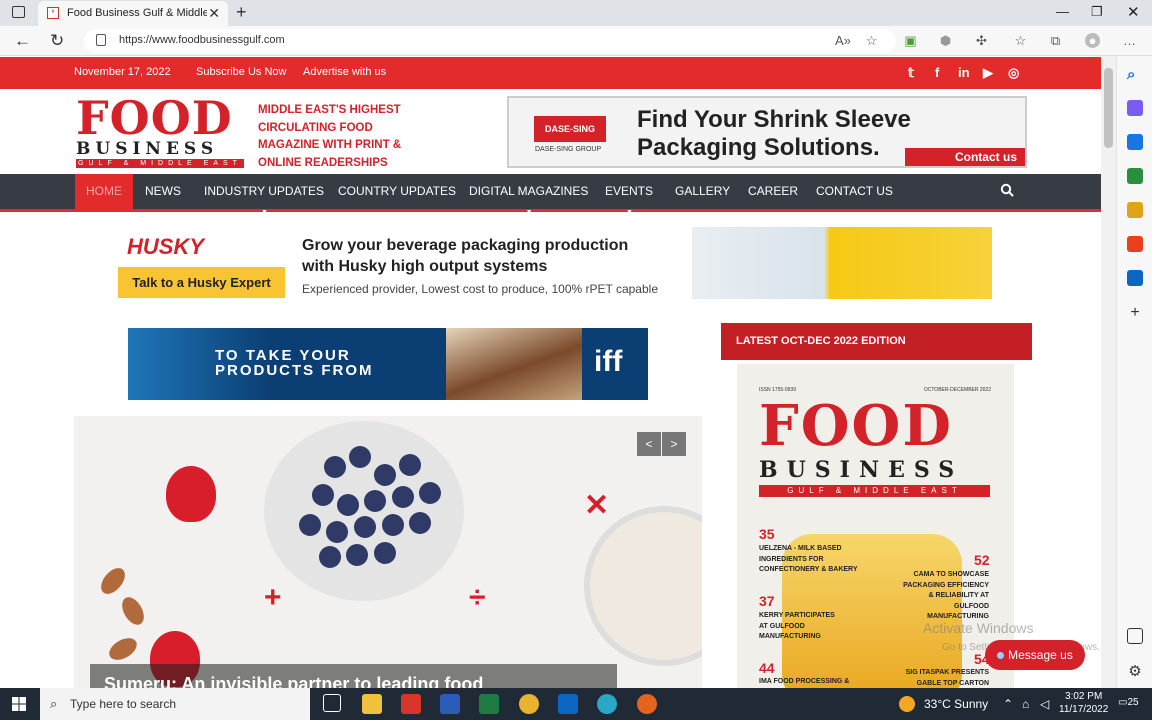  Describe the element at coordinates (388, 364) in the screenshot. I see `iff-ad: TO TAKE YOUR PRODUCTS FROM iff` at that location.